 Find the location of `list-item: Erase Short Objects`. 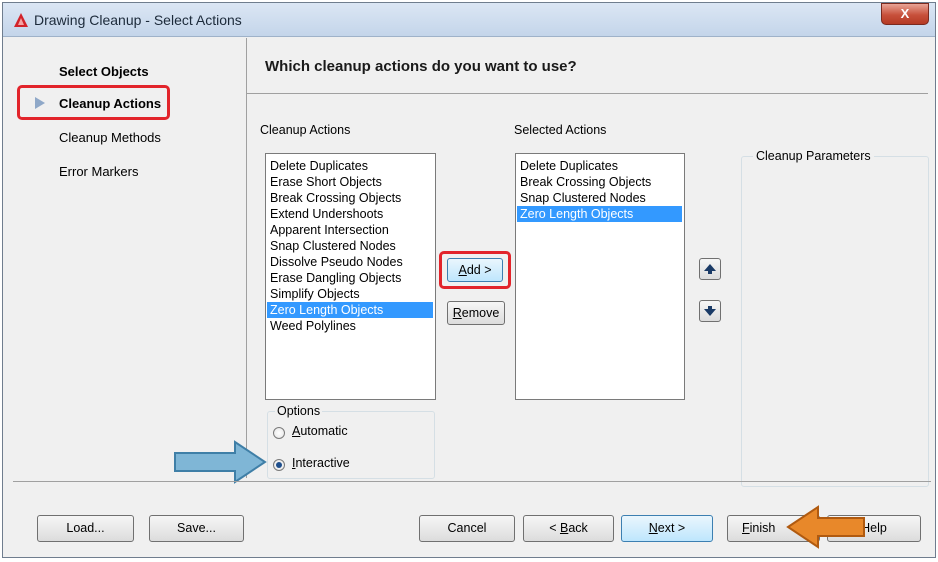

list-item: Erase Short Objects is located at coordinates (326, 182).